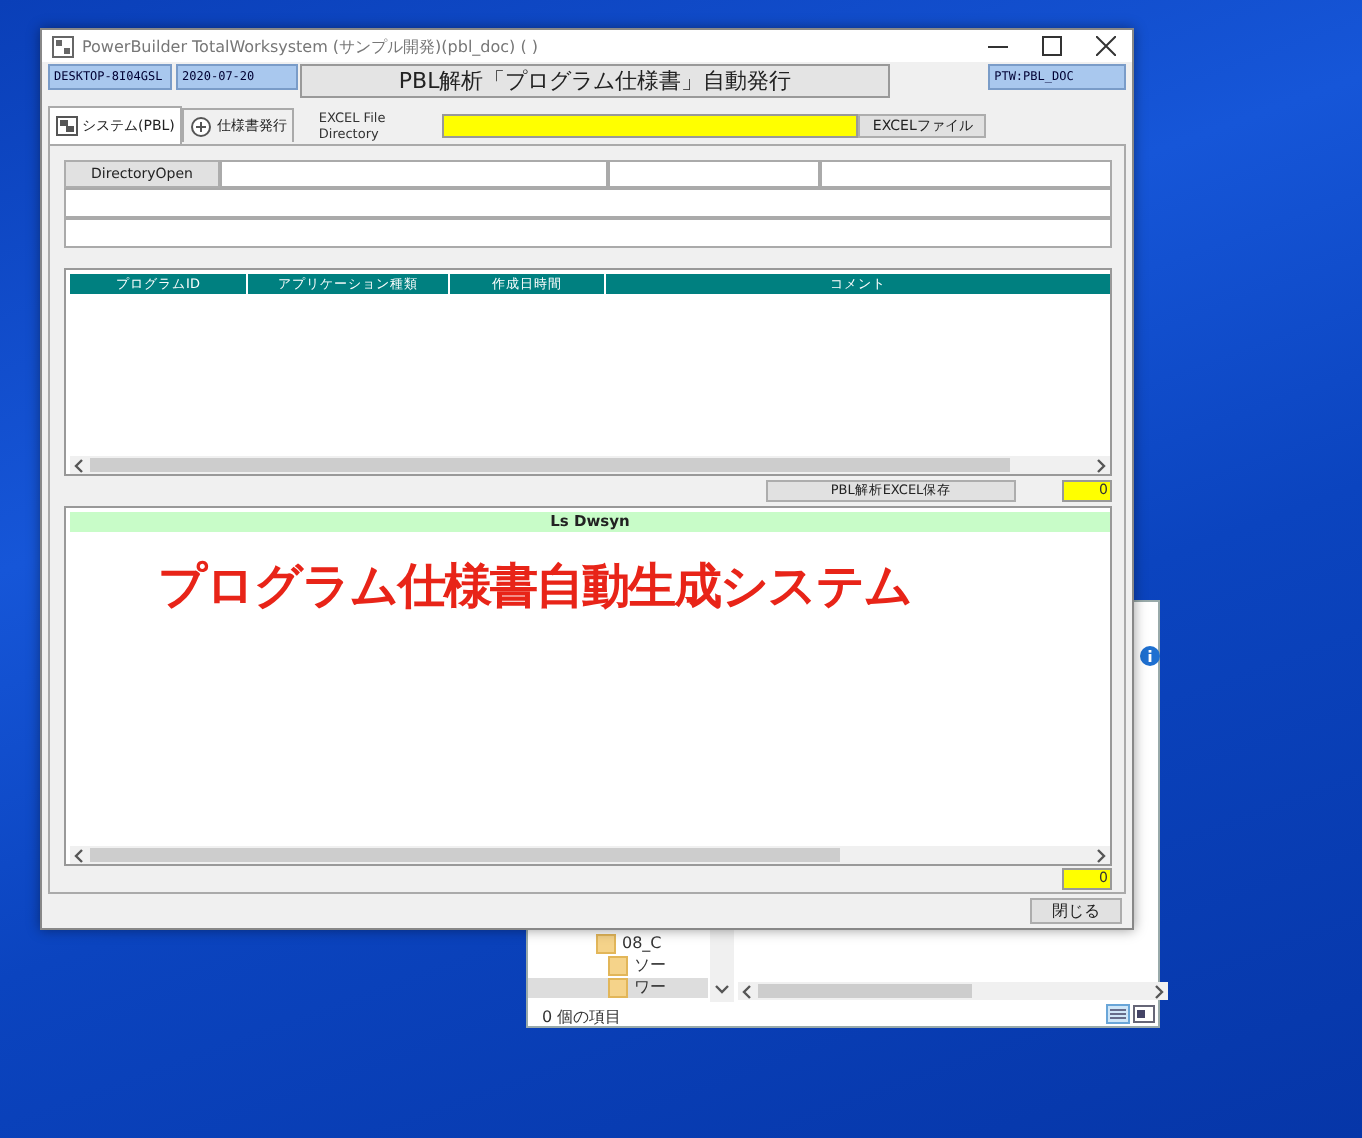 Image resolution: width=1362 pixels, height=1138 pixels. Describe the element at coordinates (650, 125) in the screenshot. I see `directory-field` at that location.